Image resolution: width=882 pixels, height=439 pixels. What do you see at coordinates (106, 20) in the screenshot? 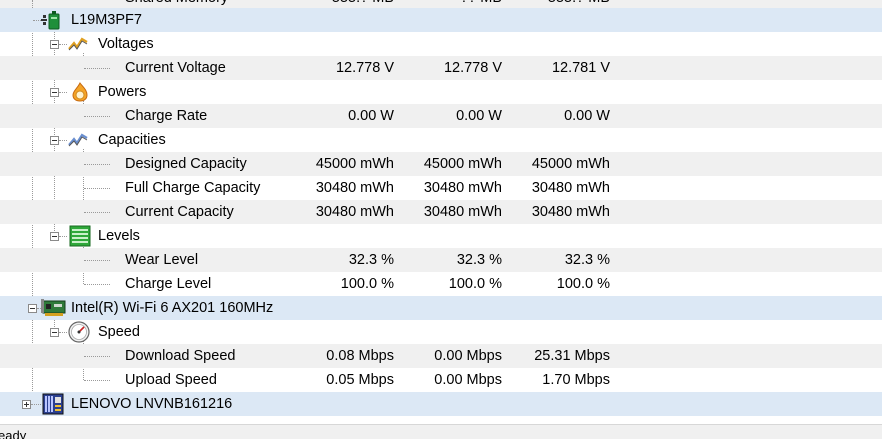
I see `node-label: L19M3PF7` at bounding box center [106, 20].